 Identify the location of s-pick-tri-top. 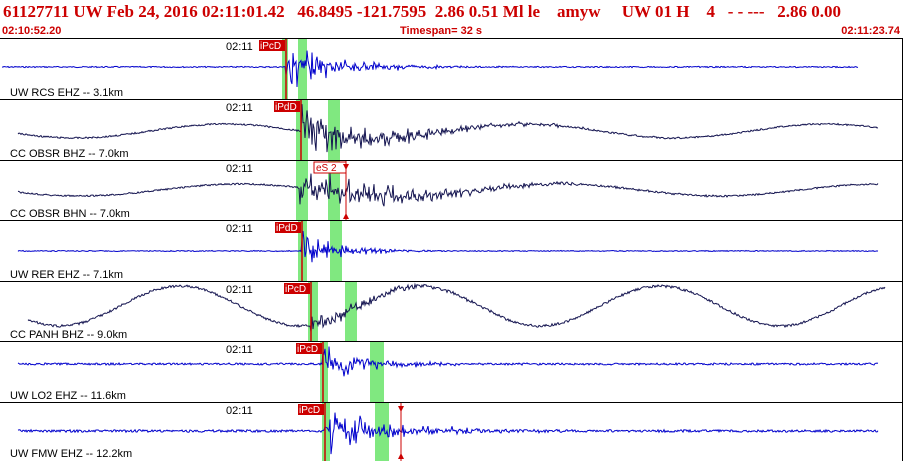
(401, 409).